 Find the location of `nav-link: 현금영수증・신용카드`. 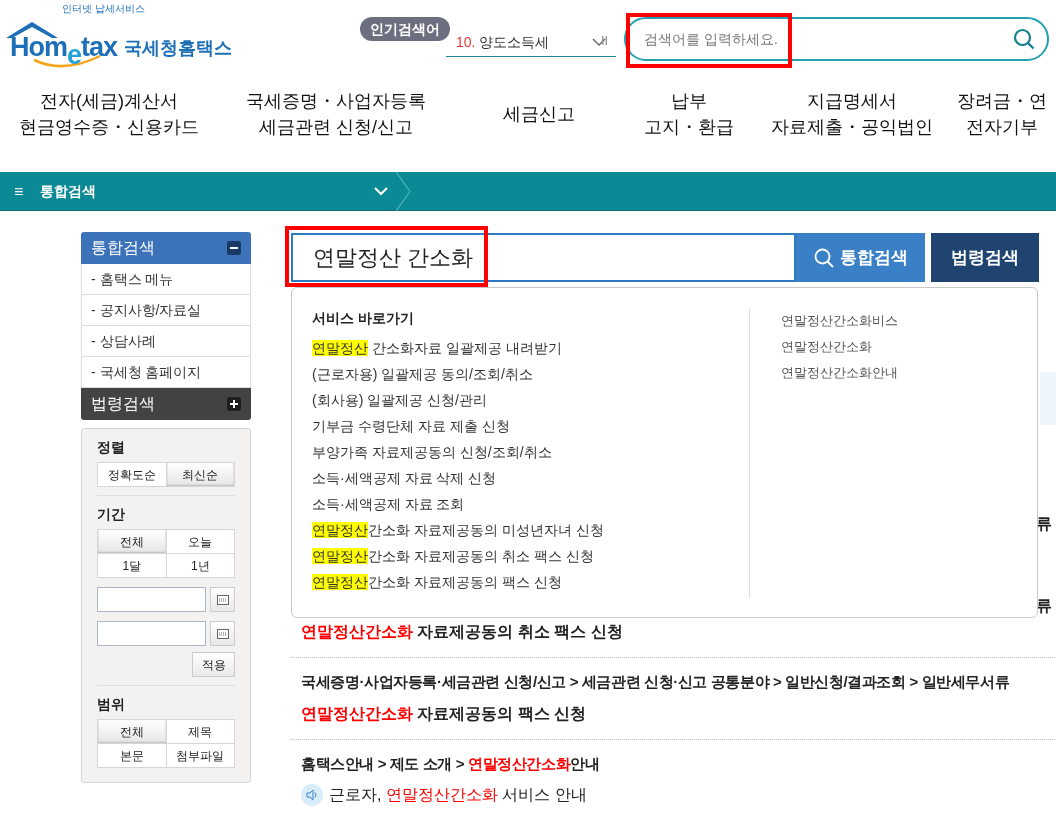

nav-link: 현금영수증・신용카드 is located at coordinates (109, 127).